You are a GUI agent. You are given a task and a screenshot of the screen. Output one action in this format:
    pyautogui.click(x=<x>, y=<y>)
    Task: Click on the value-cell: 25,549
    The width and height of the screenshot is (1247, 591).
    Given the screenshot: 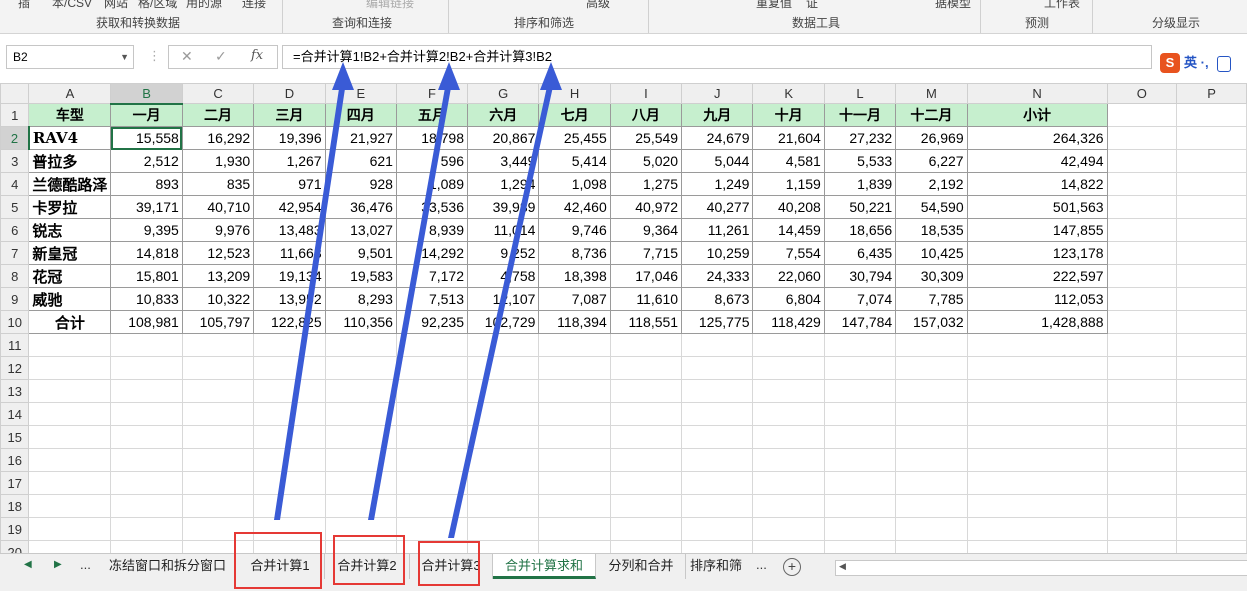 What is the action you would take?
    pyautogui.click(x=646, y=138)
    